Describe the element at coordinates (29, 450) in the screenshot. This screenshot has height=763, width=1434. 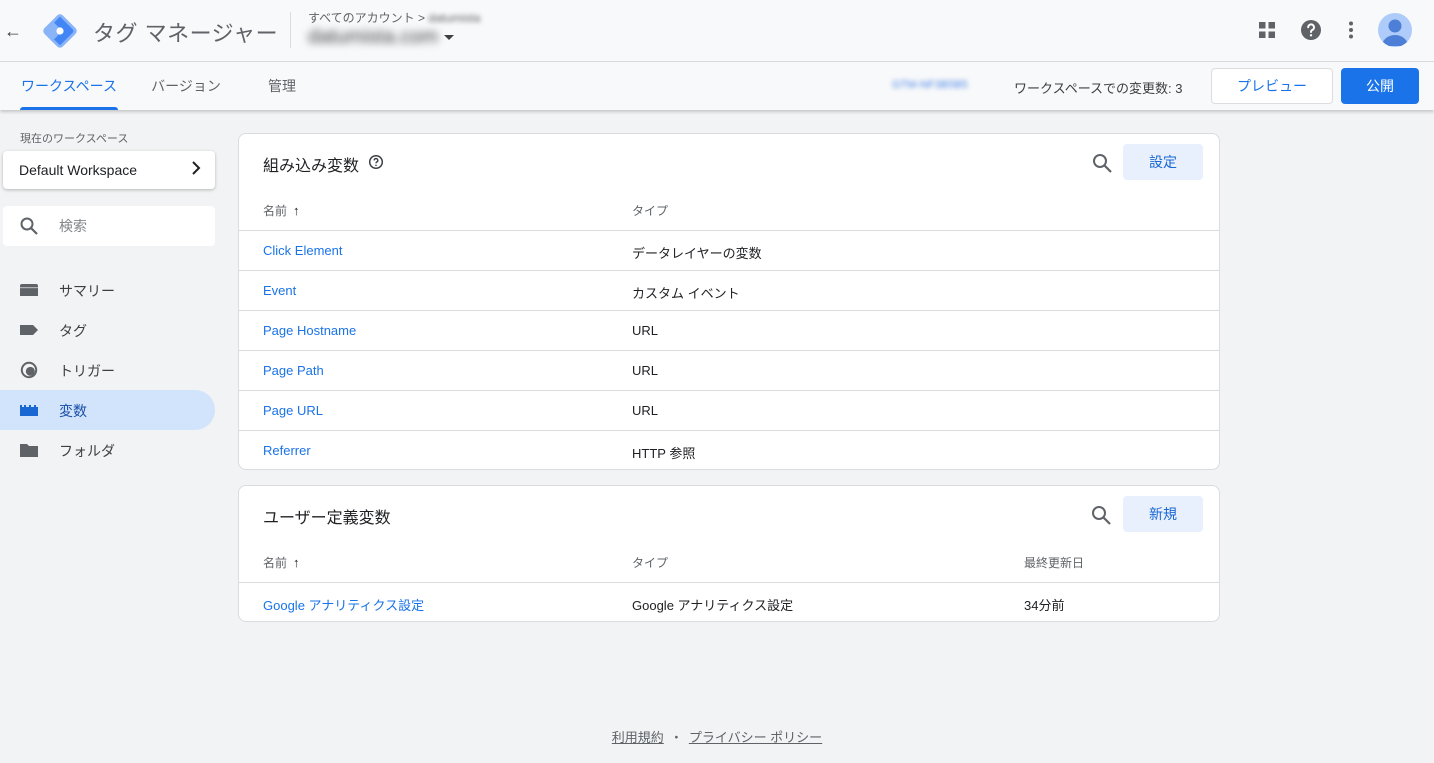
I see `folder-icon` at that location.